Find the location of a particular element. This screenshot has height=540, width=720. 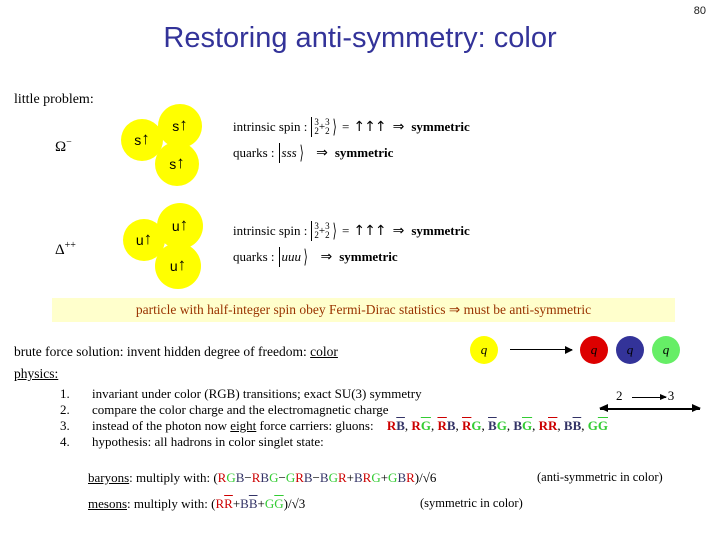

quark-circle-s-3: s ↑ is located at coordinates (177, 164).